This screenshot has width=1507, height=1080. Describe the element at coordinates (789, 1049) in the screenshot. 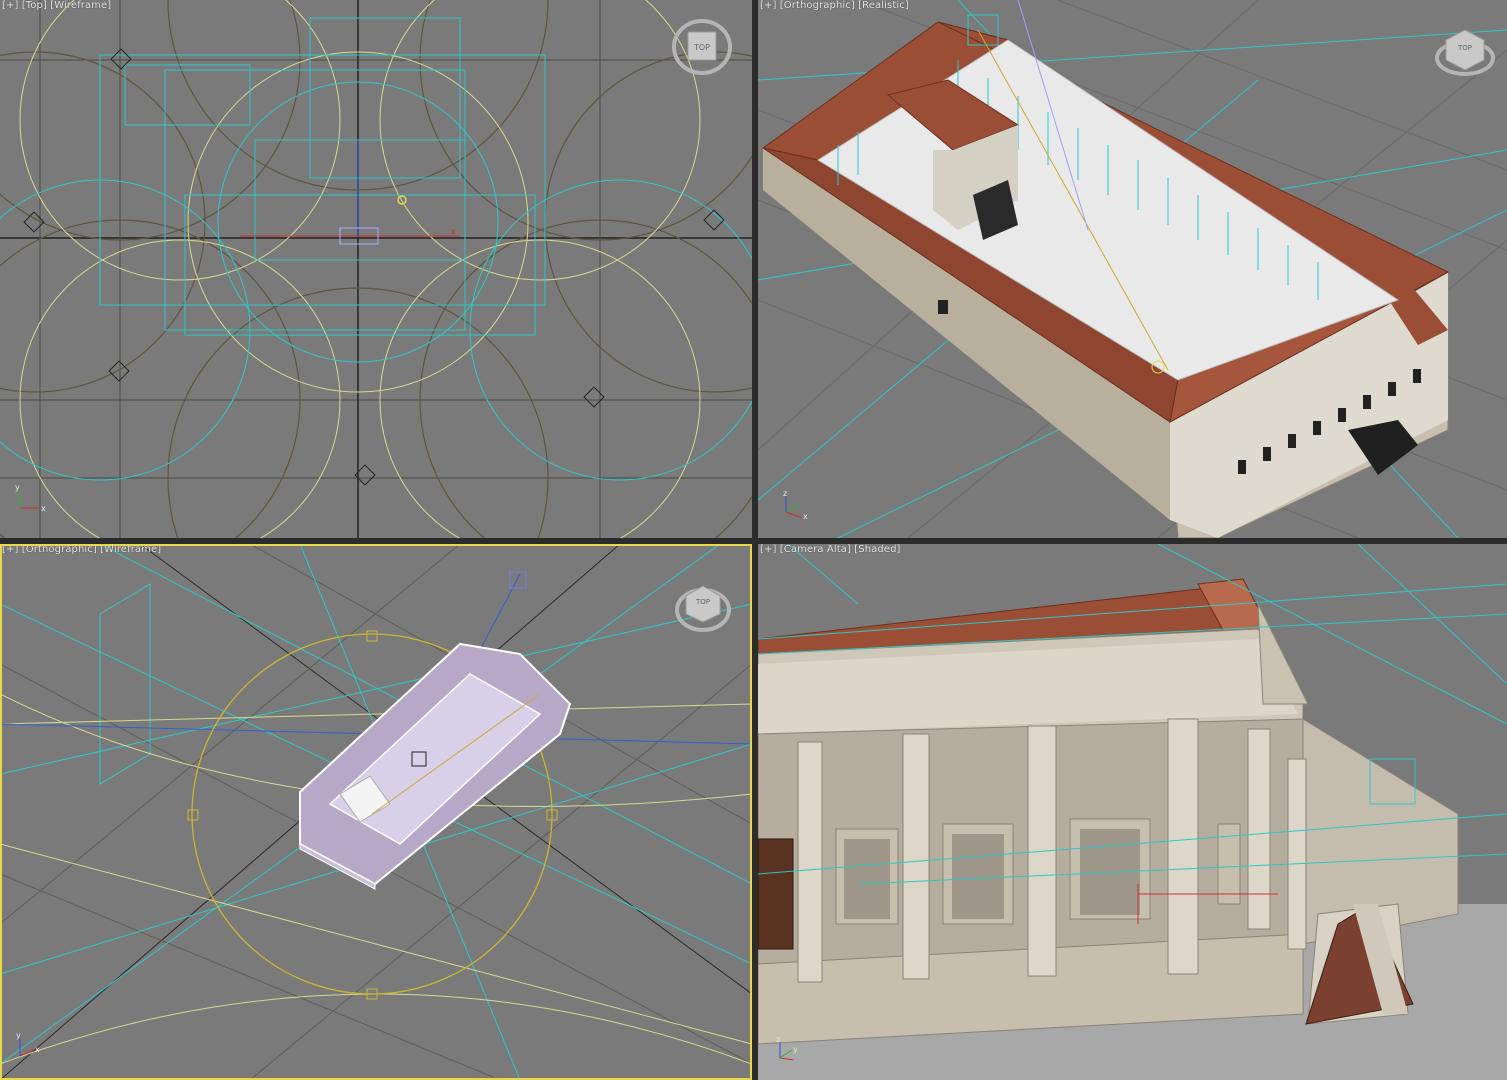

I see `axis-tripod-icon: z y` at that location.